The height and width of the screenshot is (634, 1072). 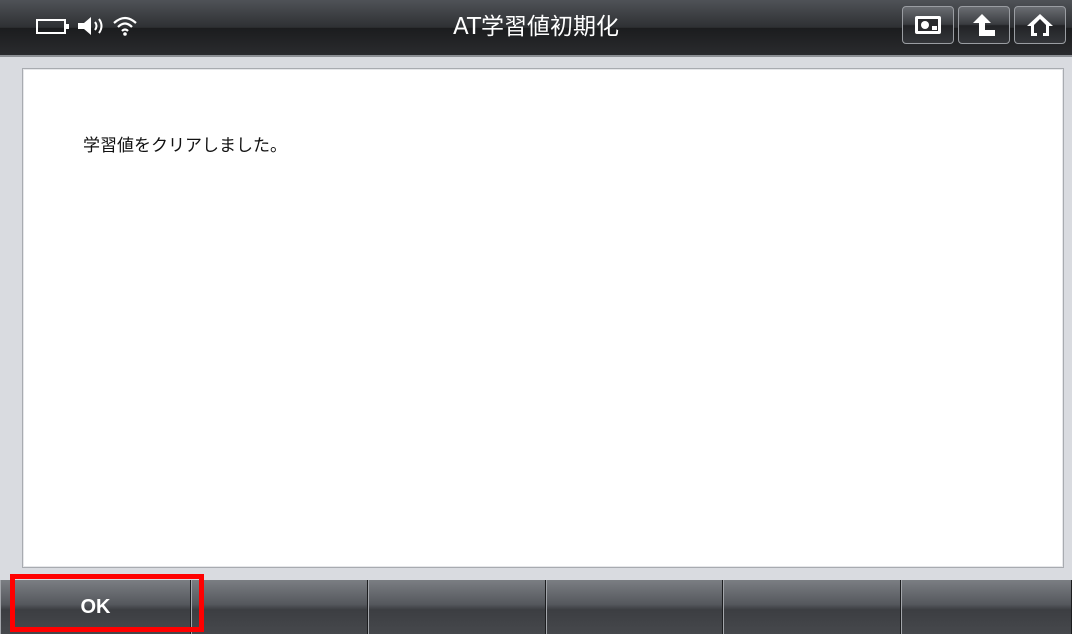 I want to click on home-icon, so click(x=1040, y=25).